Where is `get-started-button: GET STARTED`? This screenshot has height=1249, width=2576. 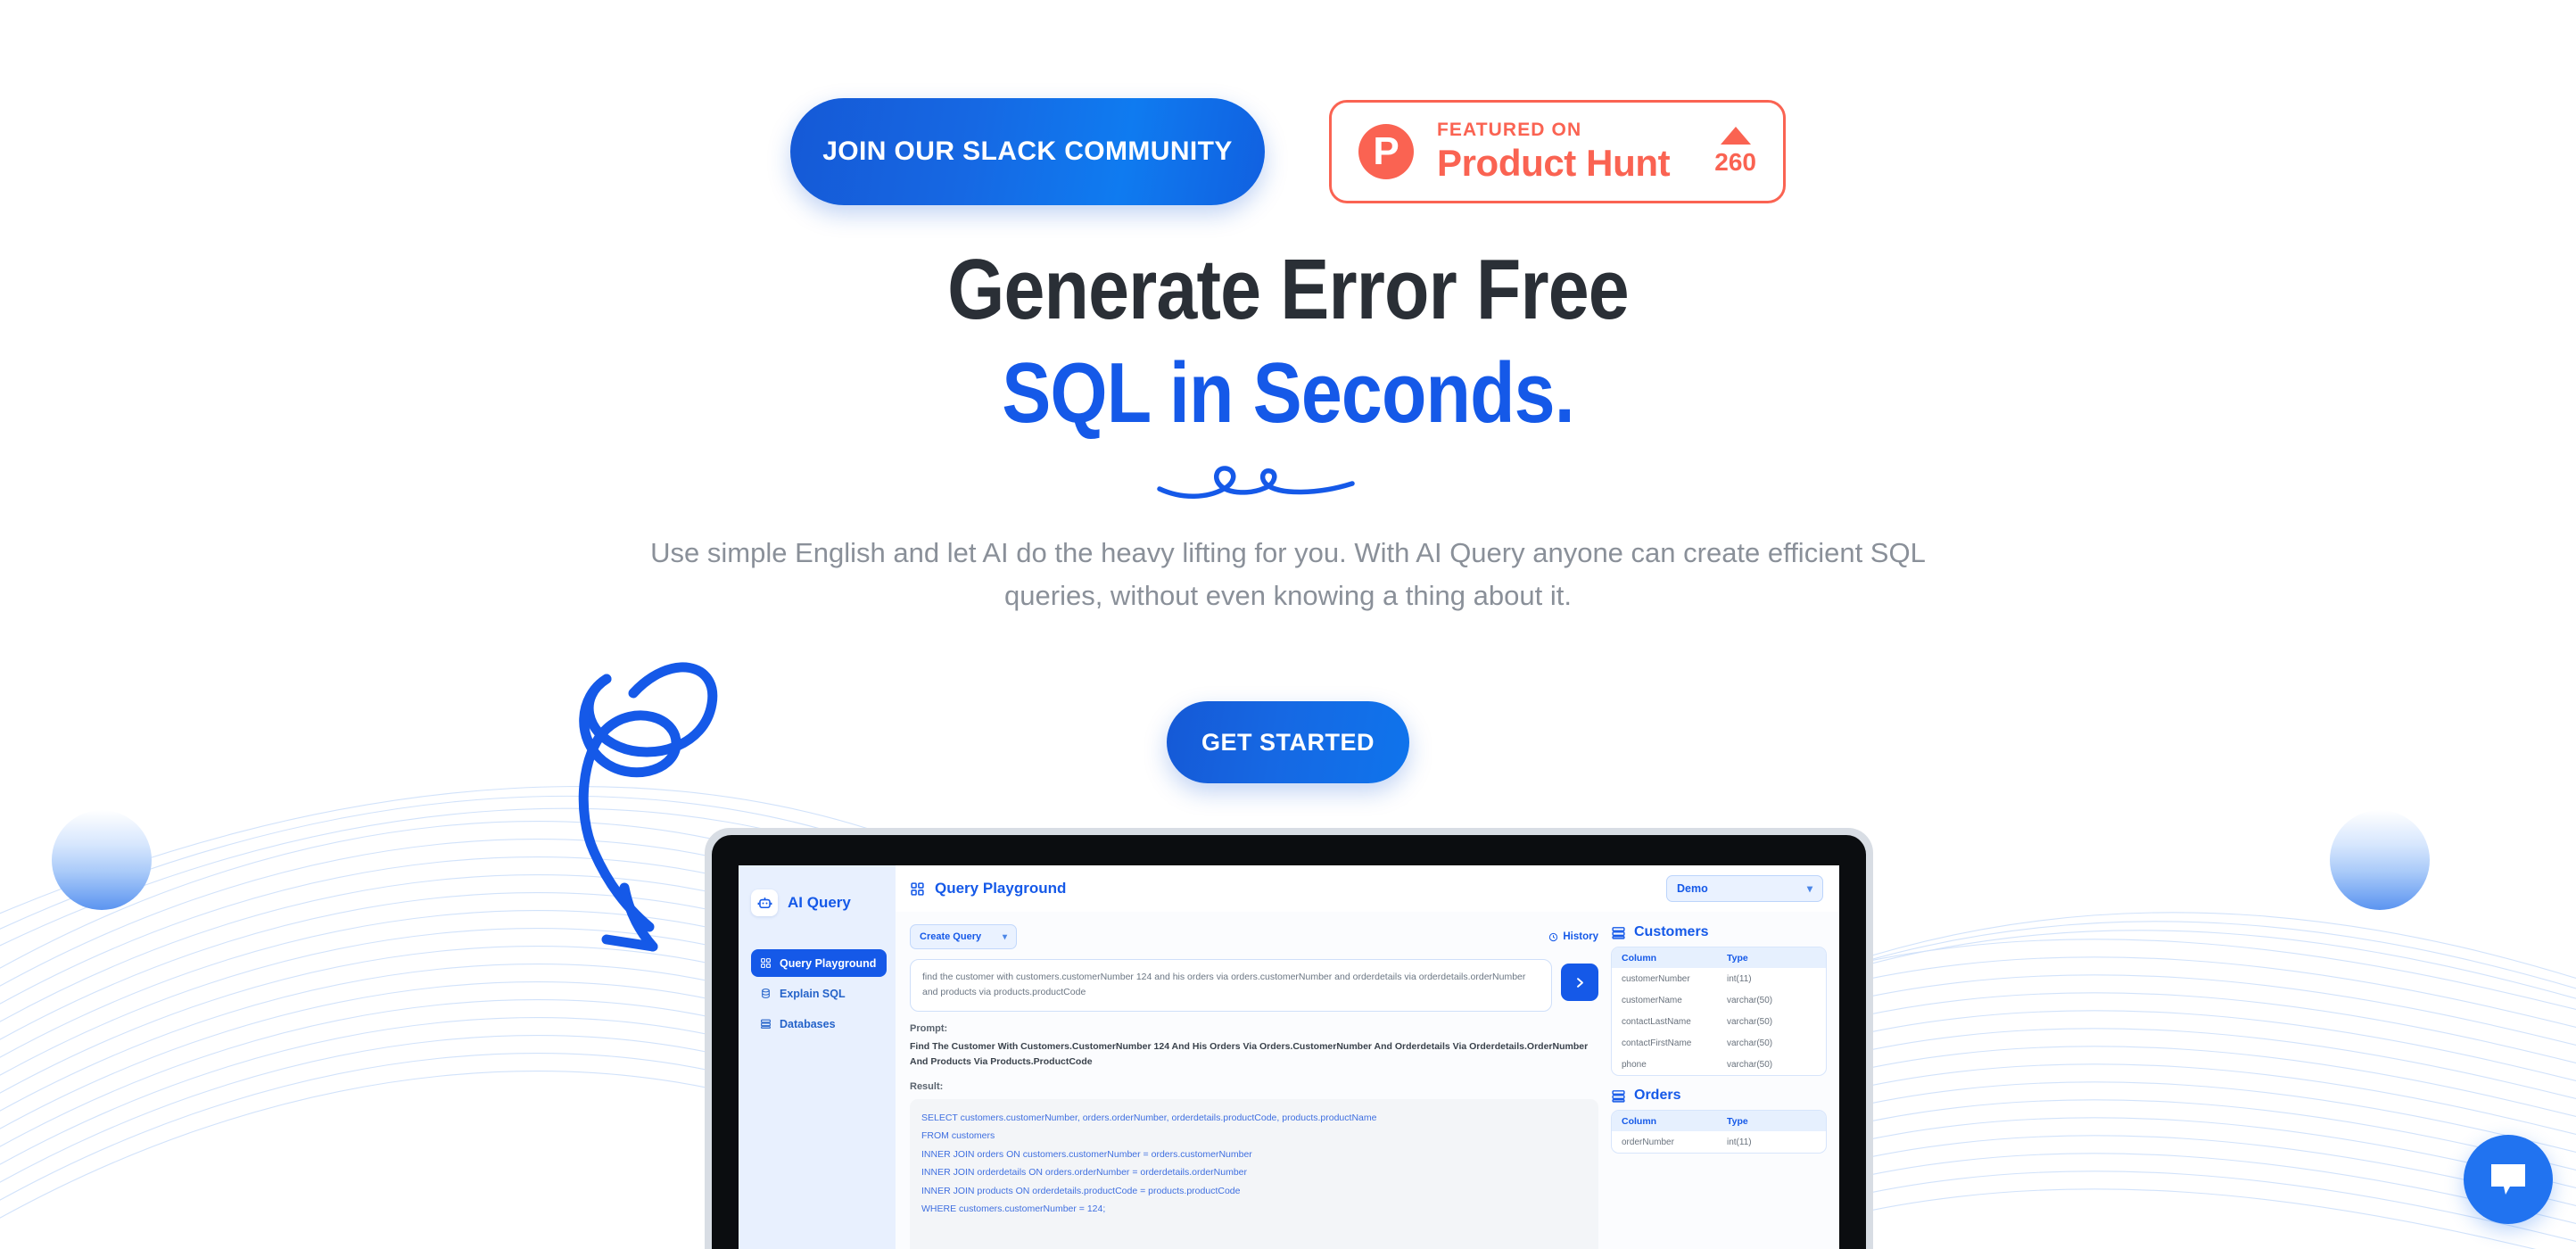 get-started-button: GET STARTED is located at coordinates (1288, 742).